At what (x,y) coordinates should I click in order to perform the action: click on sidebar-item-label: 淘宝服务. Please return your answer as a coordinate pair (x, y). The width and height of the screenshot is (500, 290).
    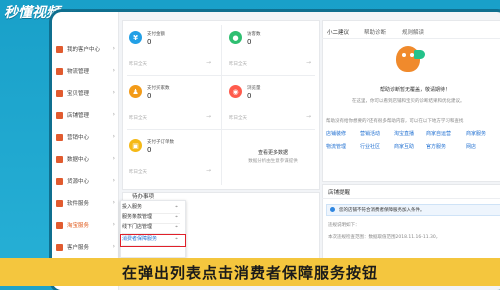
    Looking at the image, I should click on (78, 226).